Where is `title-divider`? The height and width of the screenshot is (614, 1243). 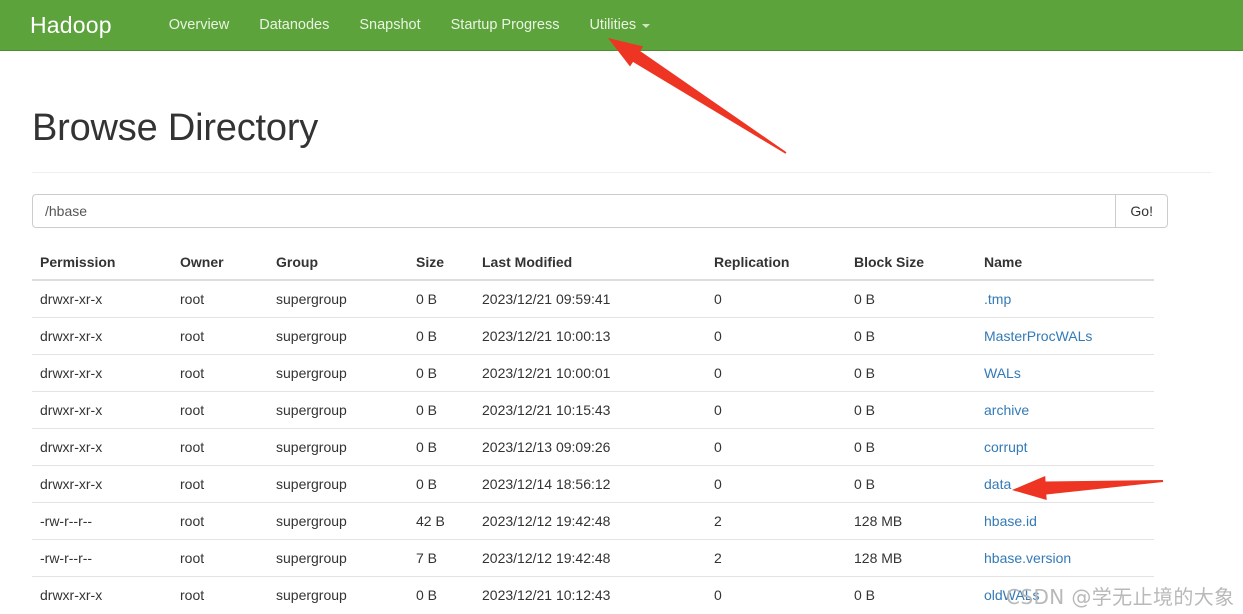
title-divider is located at coordinates (621, 172).